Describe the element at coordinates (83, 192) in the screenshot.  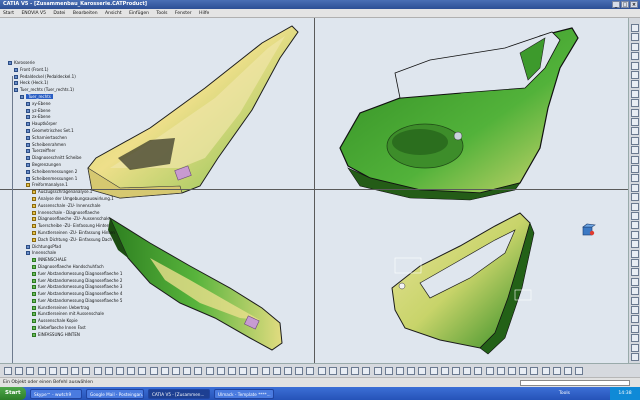
I see `tree-node: Auszugsschrägenanalyse.1` at that location.